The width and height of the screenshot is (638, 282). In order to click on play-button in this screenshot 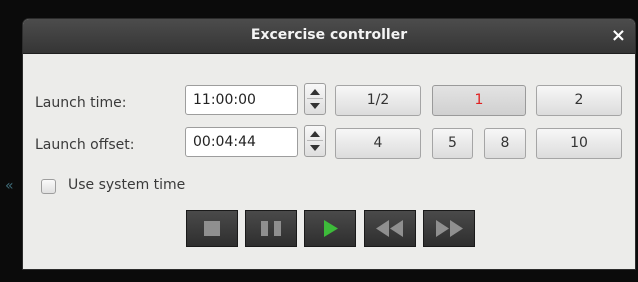, I will do `click(330, 228)`.